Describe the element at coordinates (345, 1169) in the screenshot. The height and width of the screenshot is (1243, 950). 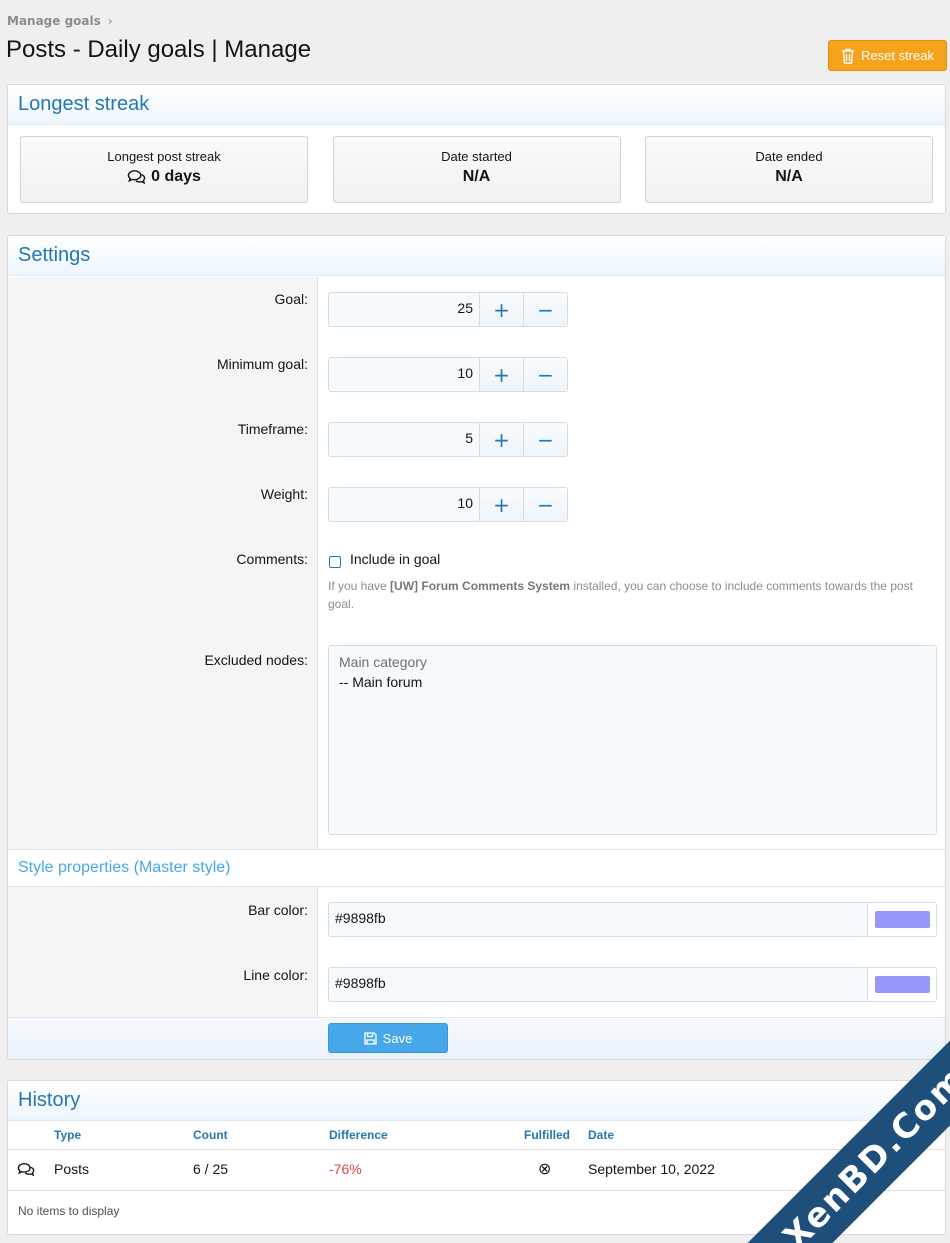
I see `cell-difference: -76%` at that location.